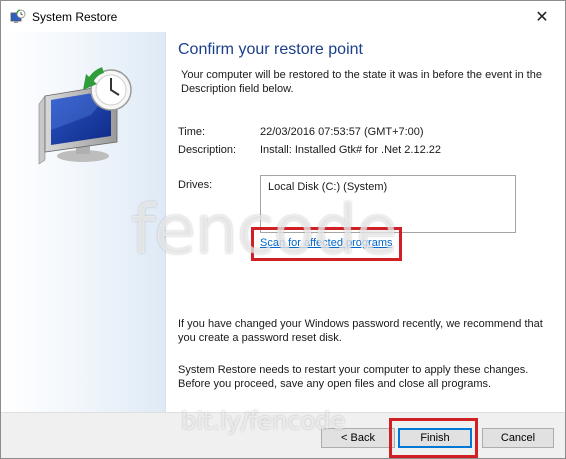  Describe the element at coordinates (327, 187) in the screenshot. I see `list-item: Local Disk (C:) (System)` at that location.